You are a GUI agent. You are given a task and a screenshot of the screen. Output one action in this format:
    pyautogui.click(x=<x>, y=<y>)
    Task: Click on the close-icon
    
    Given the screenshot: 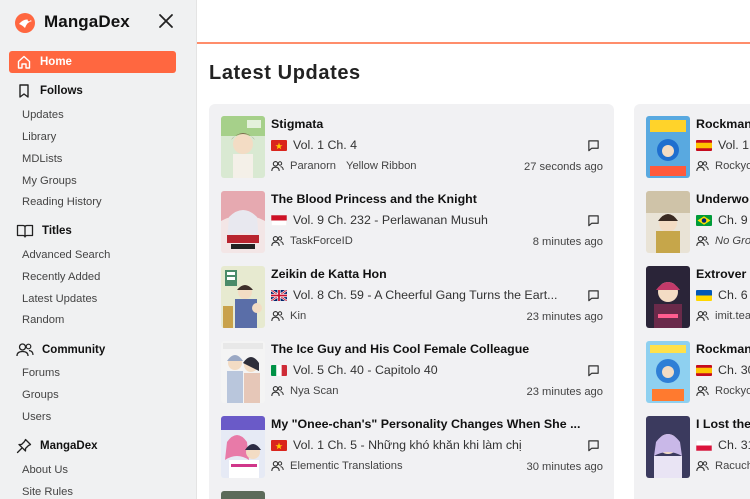 What is the action you would take?
    pyautogui.click(x=166, y=21)
    